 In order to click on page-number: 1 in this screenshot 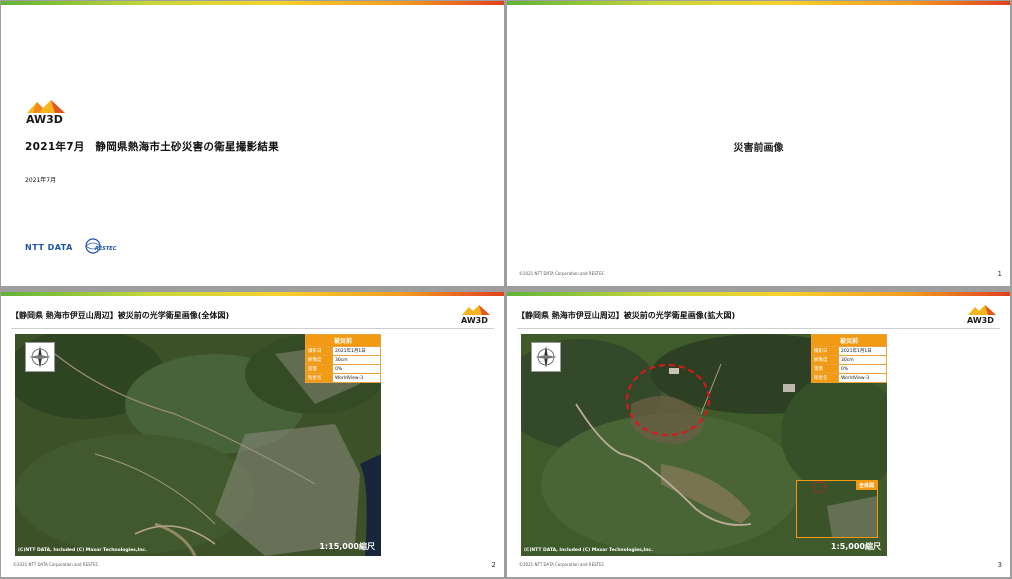, I will do `click(999, 274)`.